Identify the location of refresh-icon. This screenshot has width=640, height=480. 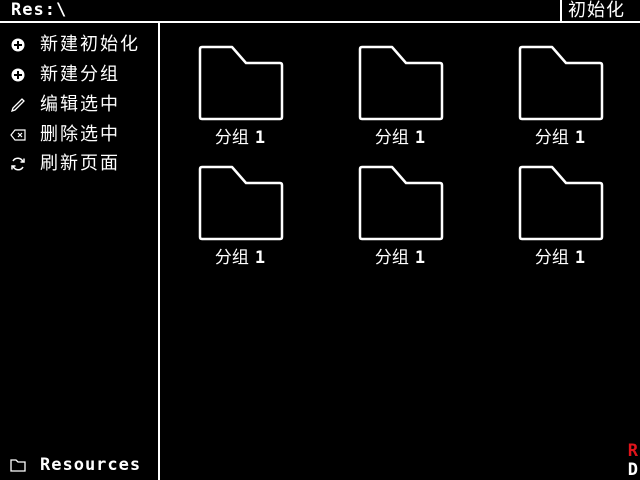
(18, 164).